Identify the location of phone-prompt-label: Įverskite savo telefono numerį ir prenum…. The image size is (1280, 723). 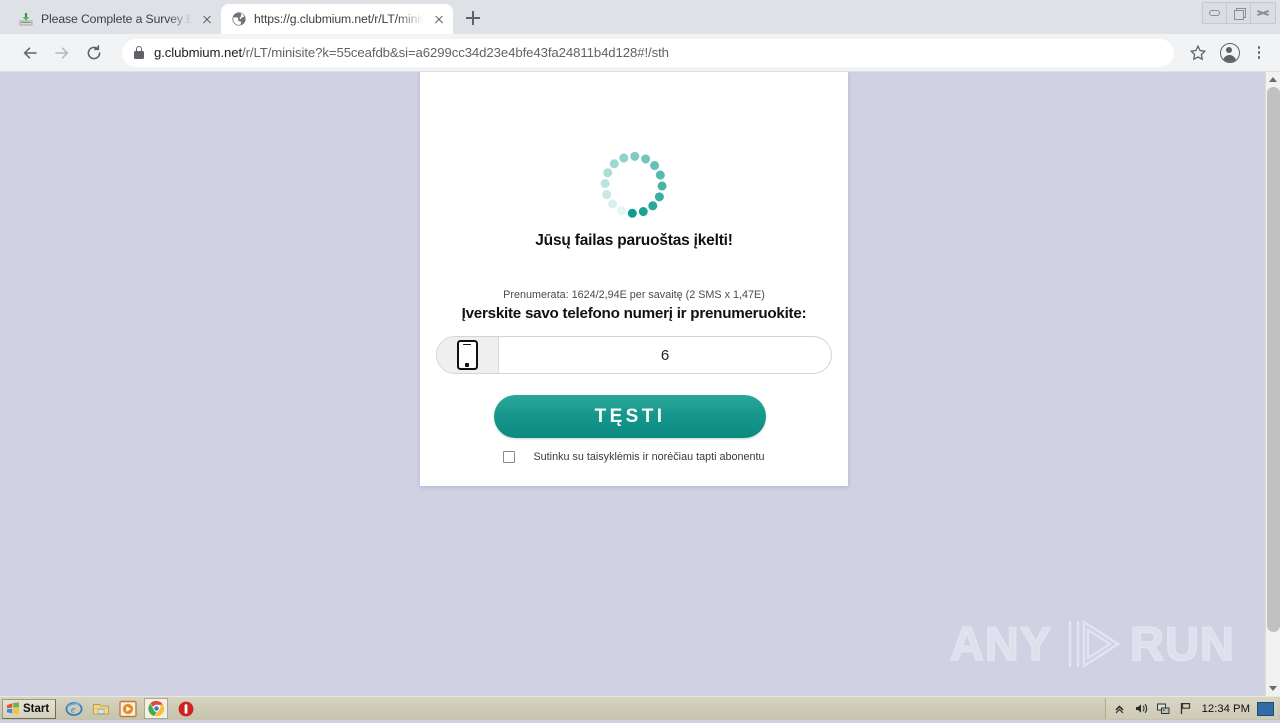
(634, 313).